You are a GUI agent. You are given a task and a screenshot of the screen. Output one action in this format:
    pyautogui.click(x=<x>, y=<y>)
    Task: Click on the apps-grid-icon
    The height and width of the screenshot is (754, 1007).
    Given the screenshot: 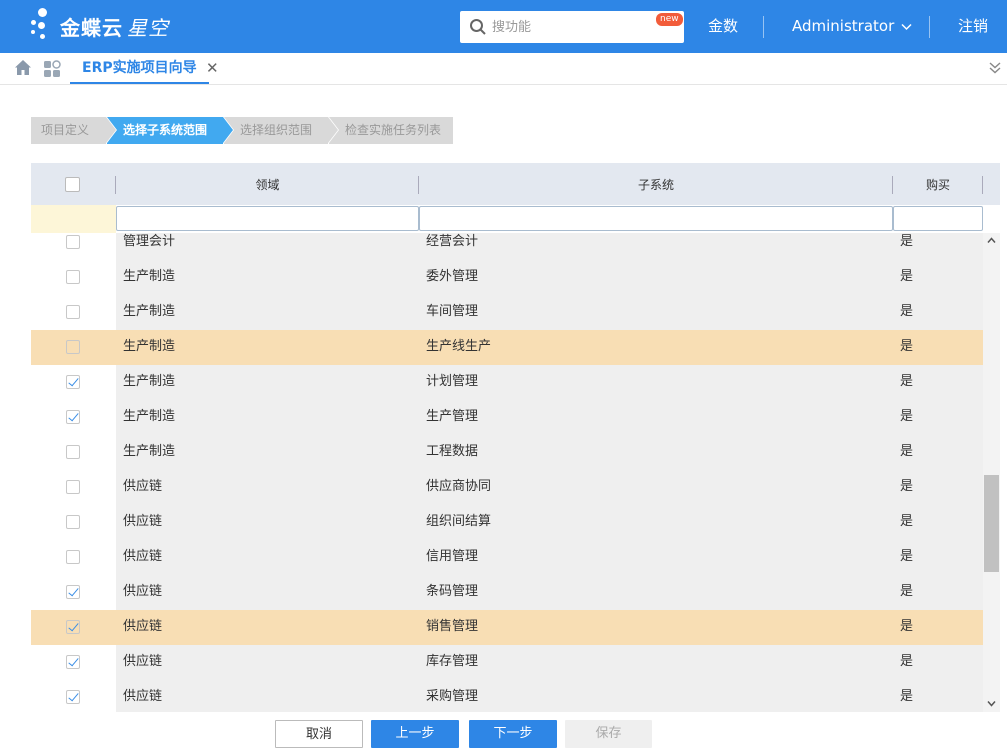 What is the action you would take?
    pyautogui.click(x=52, y=69)
    